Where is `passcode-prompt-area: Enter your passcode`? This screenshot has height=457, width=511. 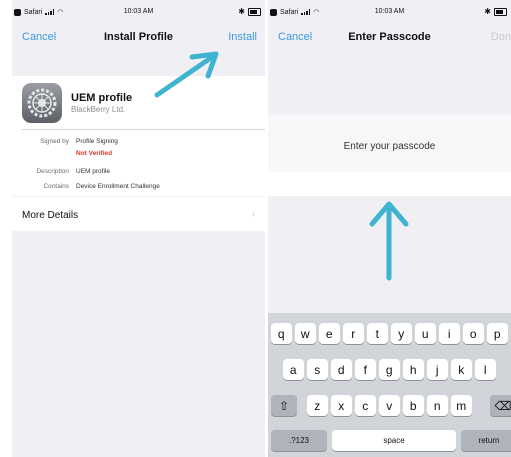
passcode-prompt-area: Enter your passcode is located at coordinates (389, 143).